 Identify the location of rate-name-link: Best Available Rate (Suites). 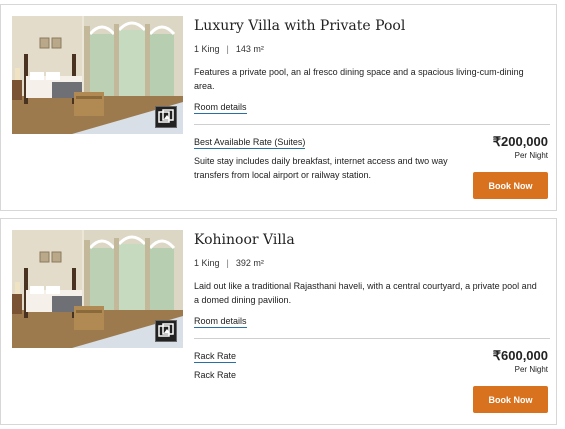
(250, 143).